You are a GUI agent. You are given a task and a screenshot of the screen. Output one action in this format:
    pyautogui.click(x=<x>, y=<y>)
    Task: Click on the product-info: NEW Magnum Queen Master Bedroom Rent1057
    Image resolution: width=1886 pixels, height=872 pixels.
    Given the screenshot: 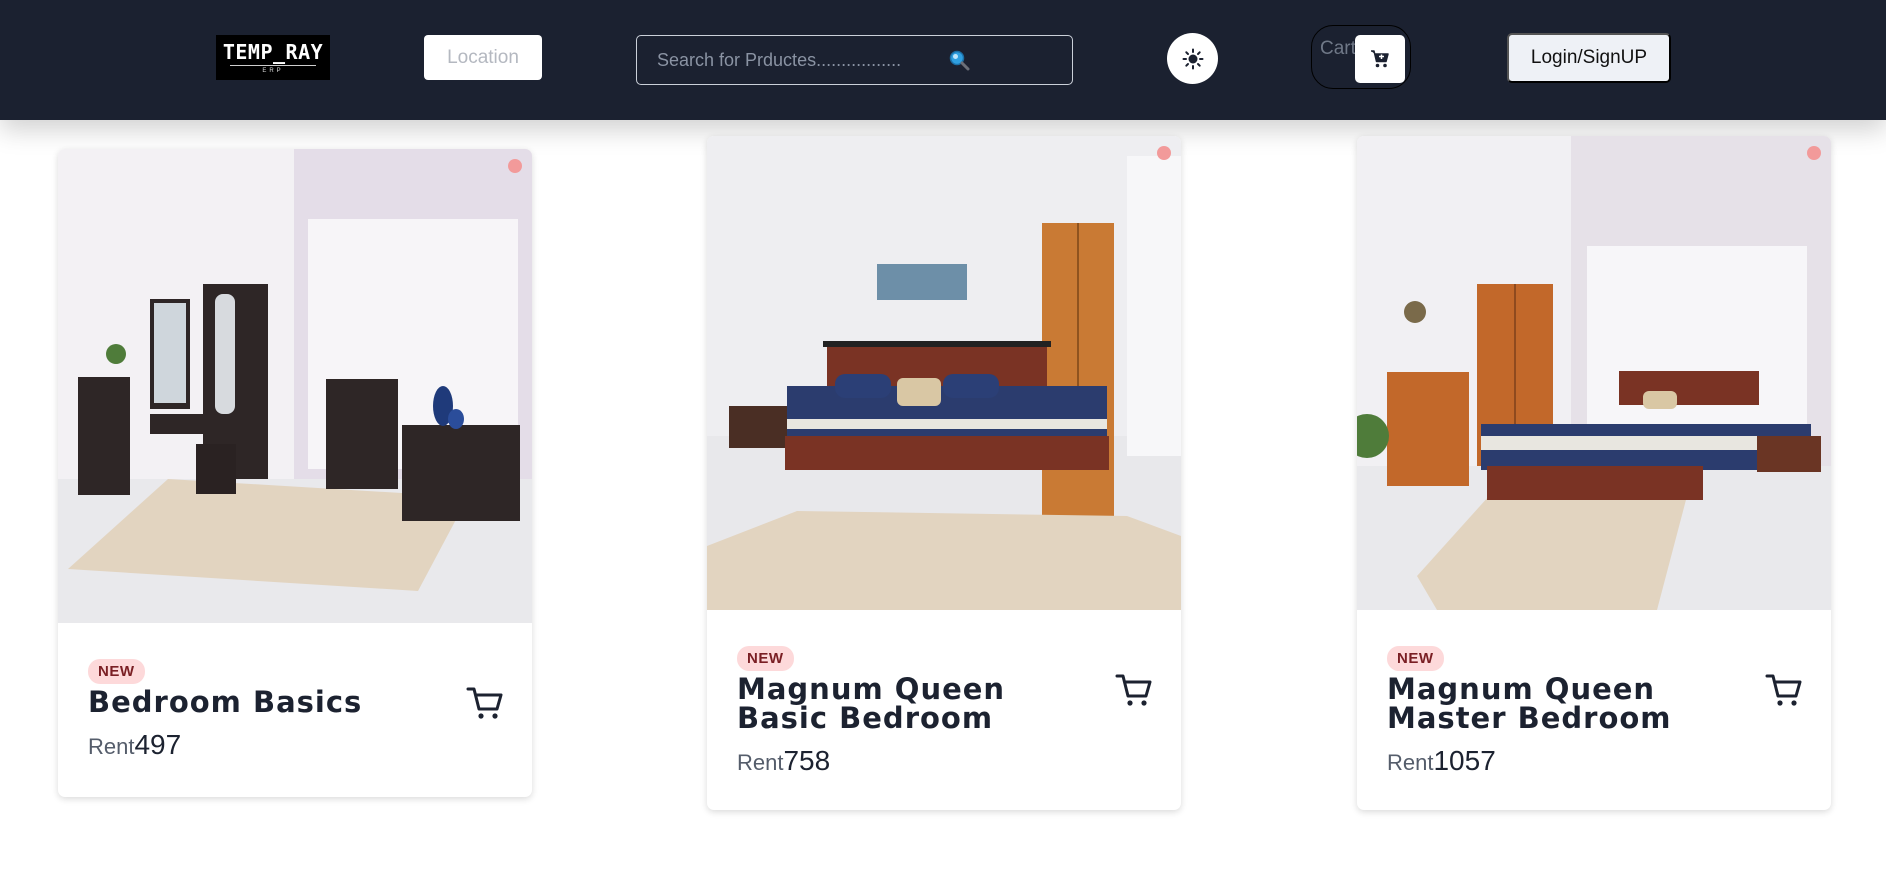 What is the action you would take?
    pyautogui.click(x=1594, y=693)
    